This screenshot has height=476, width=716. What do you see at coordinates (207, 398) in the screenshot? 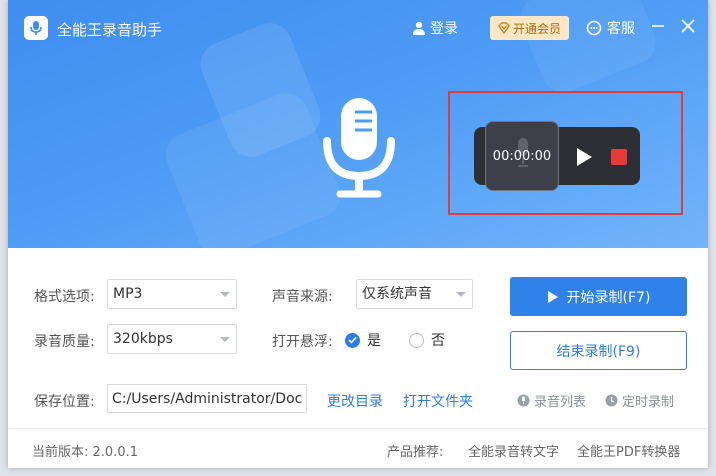
I see `save-path-input` at bounding box center [207, 398].